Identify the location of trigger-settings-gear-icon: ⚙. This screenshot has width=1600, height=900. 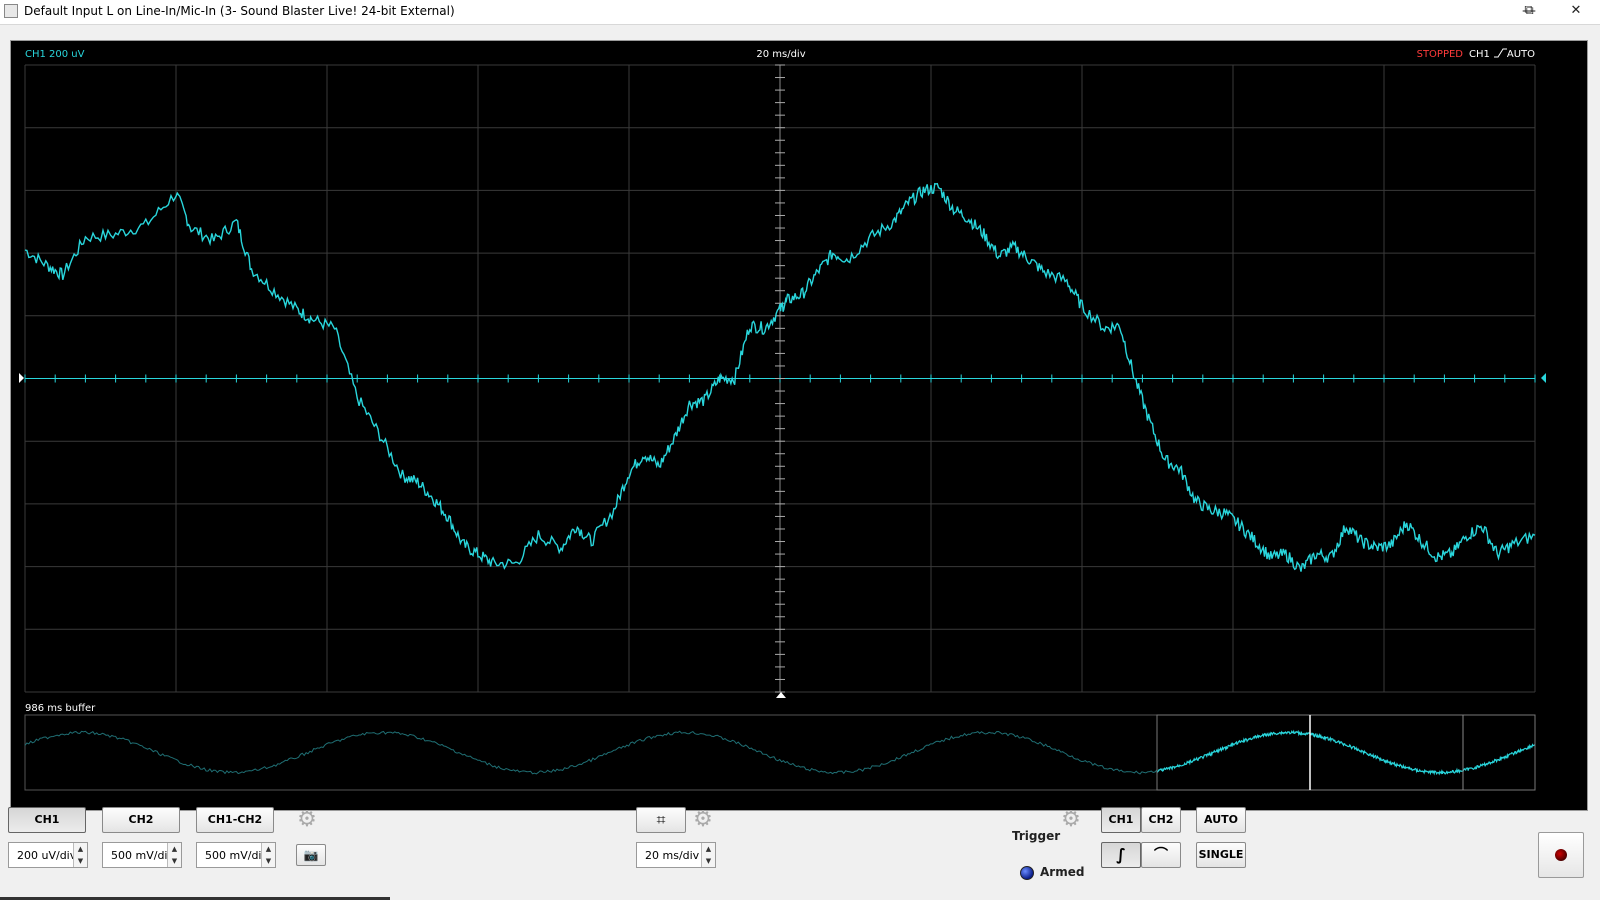
(1071, 820).